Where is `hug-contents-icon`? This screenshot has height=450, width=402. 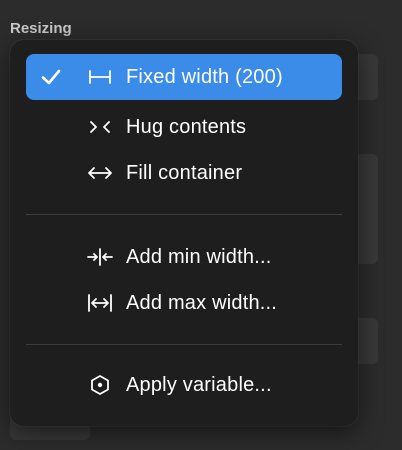
hug-contents-icon is located at coordinates (100, 127).